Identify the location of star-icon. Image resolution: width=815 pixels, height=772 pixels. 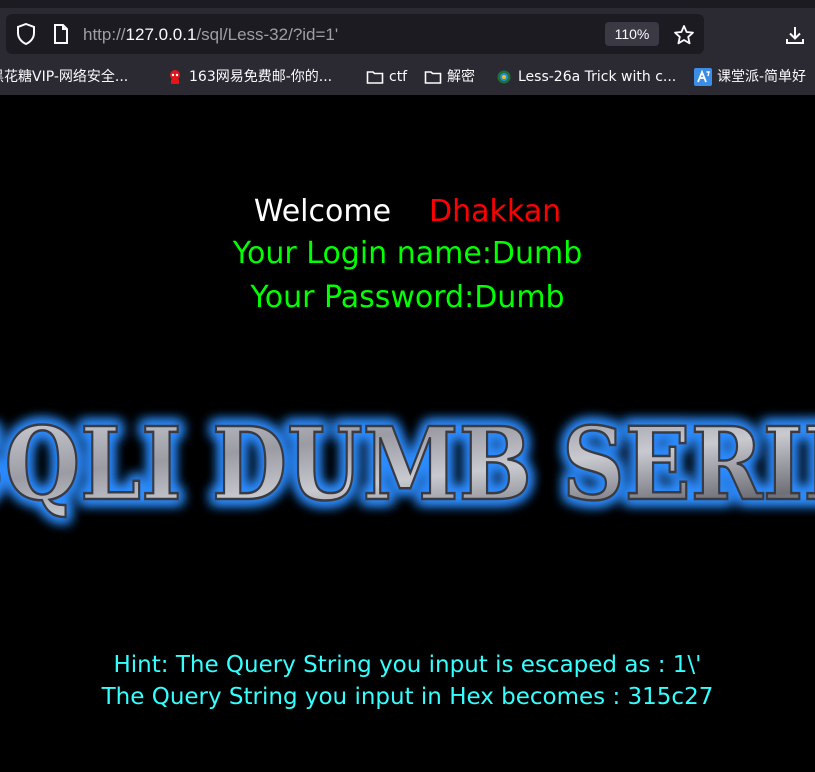
(684, 35).